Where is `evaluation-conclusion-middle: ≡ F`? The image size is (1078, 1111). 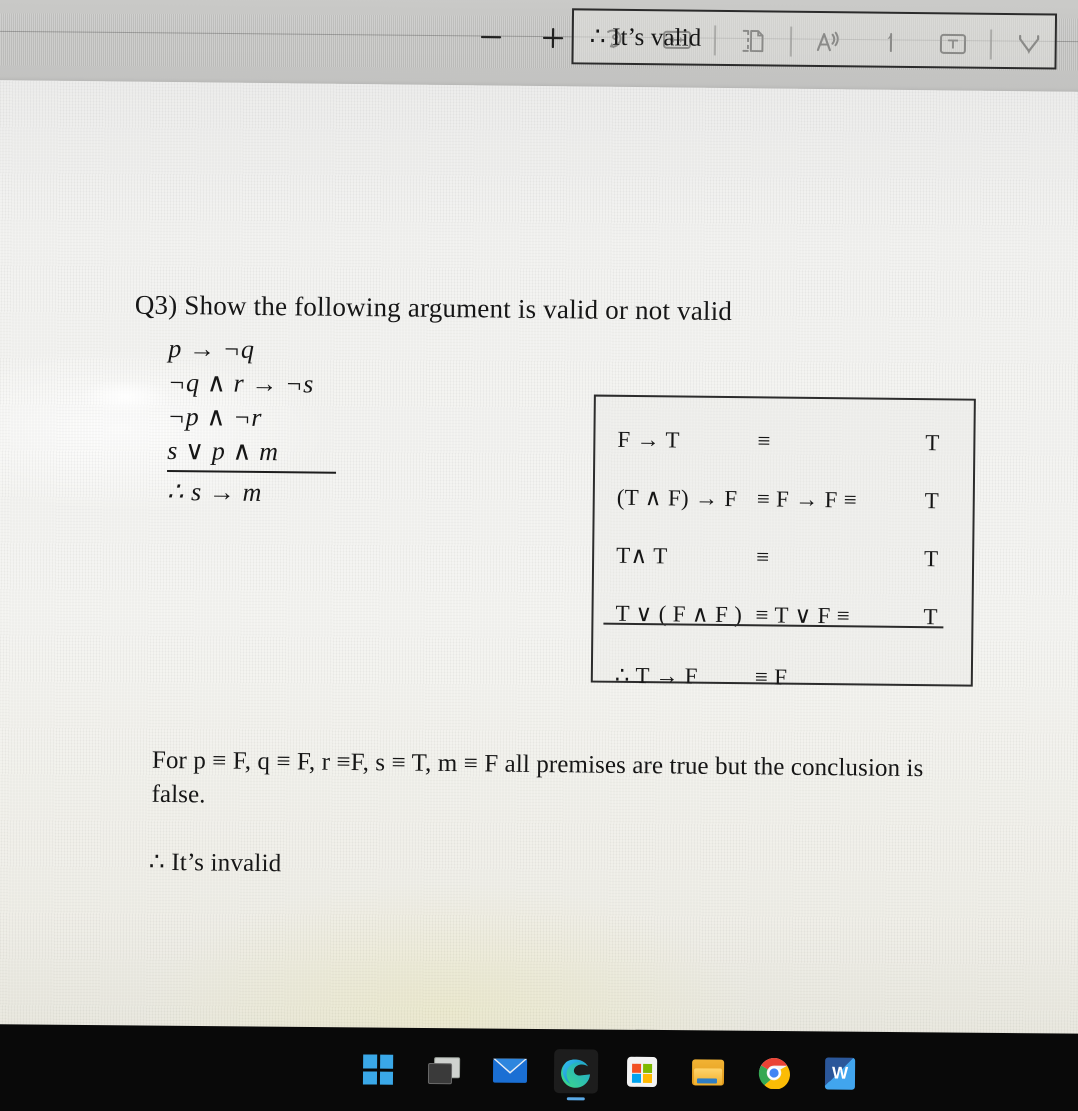 evaluation-conclusion-middle: ≡ F is located at coordinates (771, 677).